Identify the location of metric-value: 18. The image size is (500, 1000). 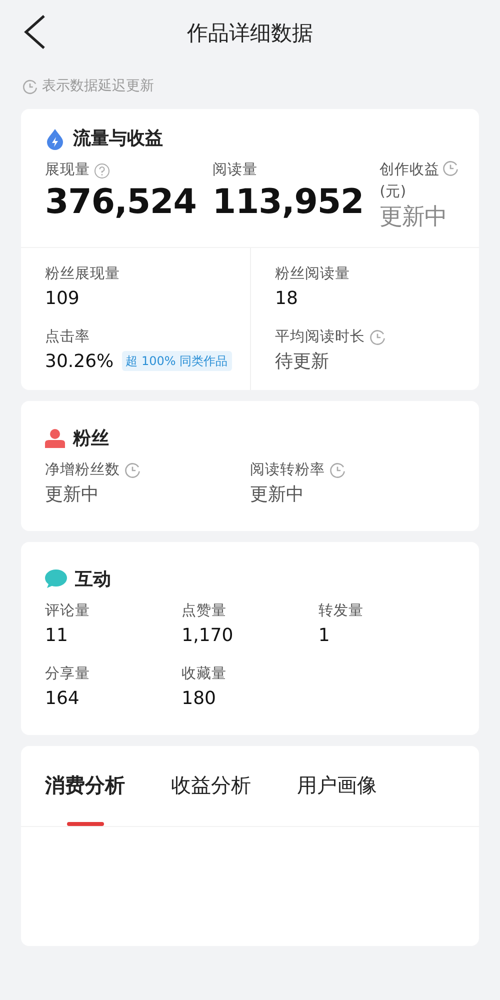
(286, 298).